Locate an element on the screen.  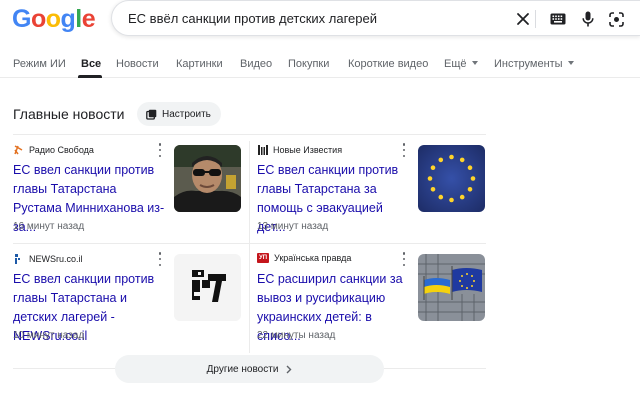
customize-label: Настроить is located at coordinates (186, 114).